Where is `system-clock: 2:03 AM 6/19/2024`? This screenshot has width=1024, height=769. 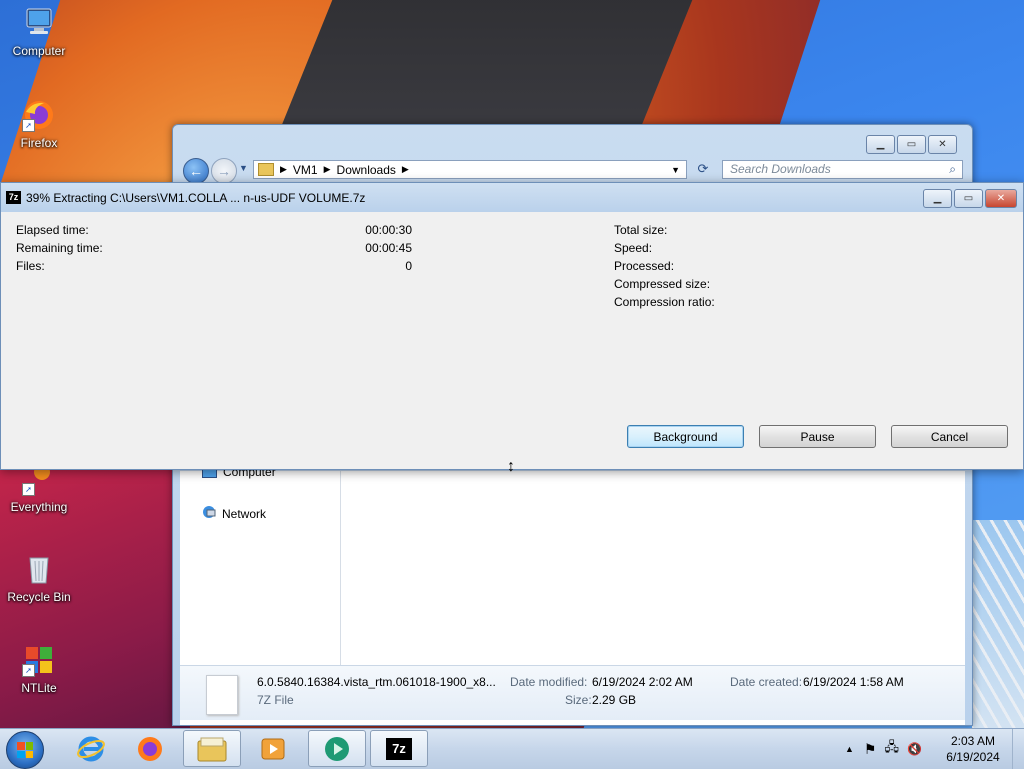 system-clock: 2:03 AM 6/19/2024 is located at coordinates (973, 749).